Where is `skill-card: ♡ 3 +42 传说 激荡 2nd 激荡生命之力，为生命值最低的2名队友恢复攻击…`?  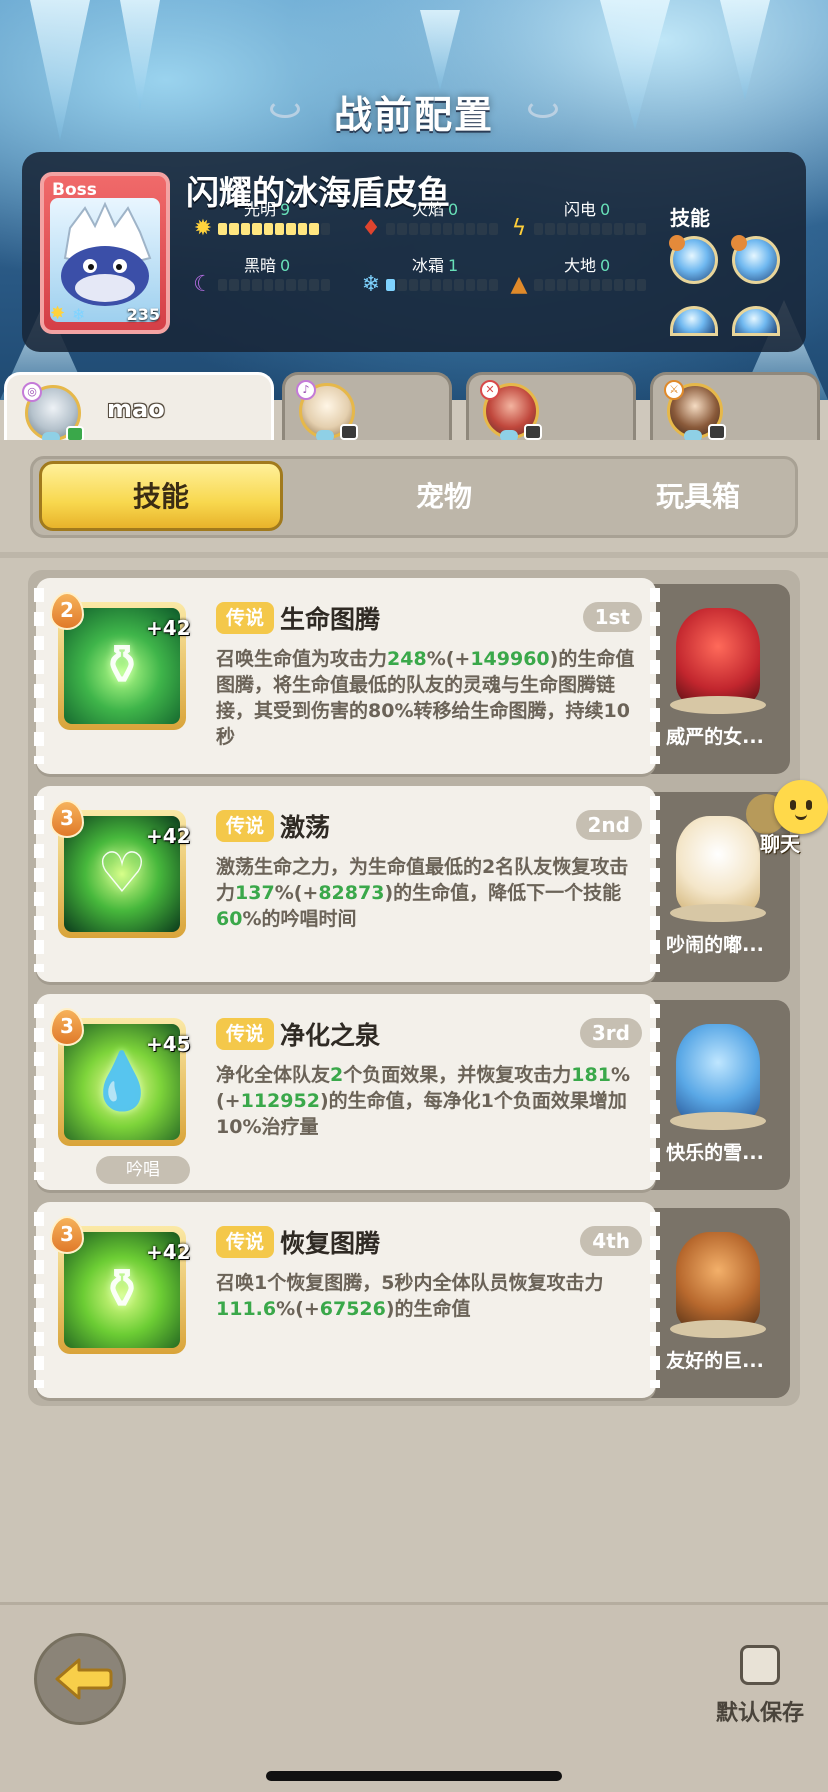 skill-card: ♡ 3 +42 传说 激荡 2nd 激荡生命之力，为生命值最低的2名队友恢复攻击… is located at coordinates (347, 884).